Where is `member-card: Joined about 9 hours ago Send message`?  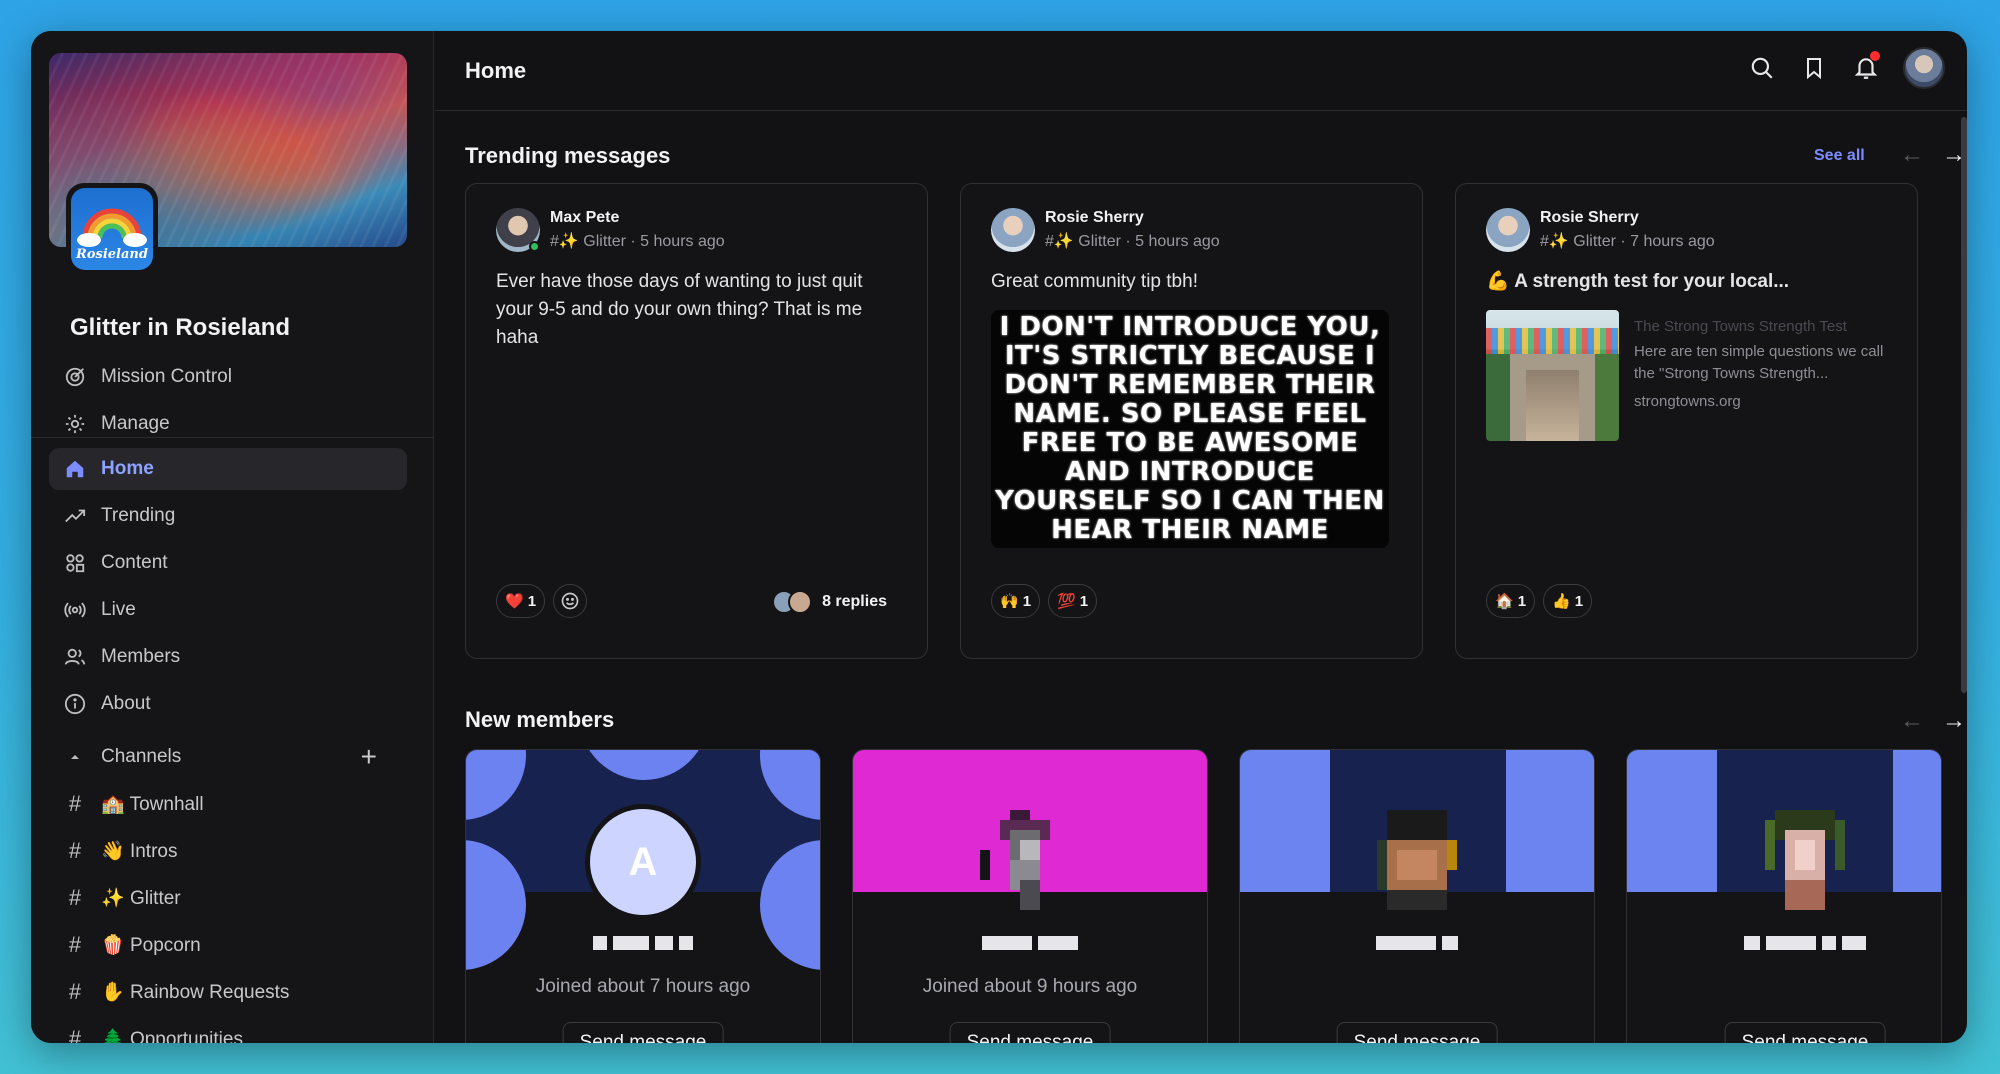
member-card: Joined about 9 hours ago Send message is located at coordinates (1030, 896).